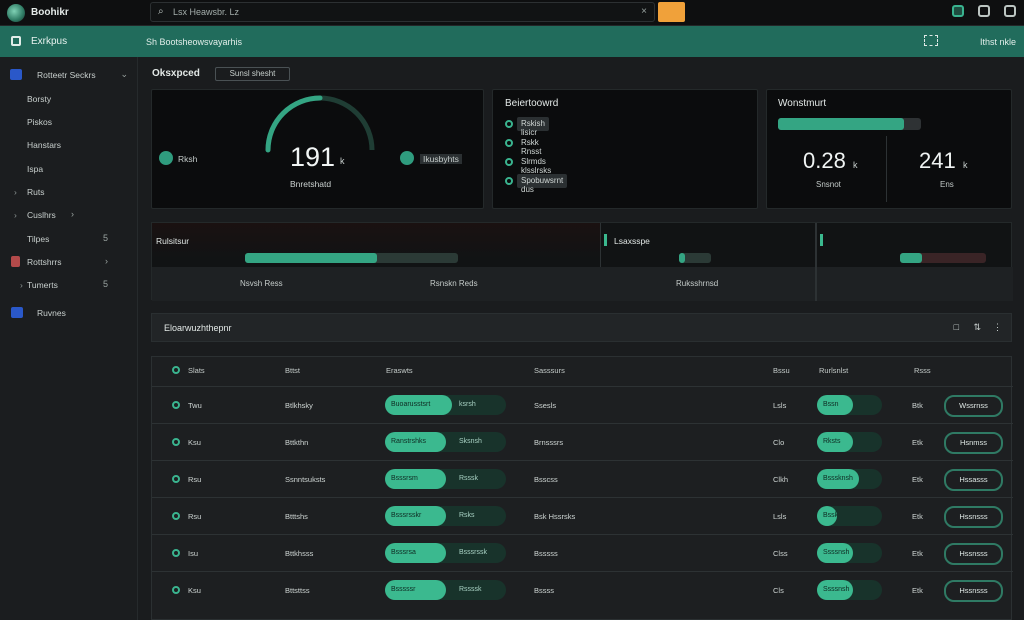 The image size is (1024, 620). Describe the element at coordinates (296, 516) in the screenshot. I see `cell-id: Btttshs` at that location.